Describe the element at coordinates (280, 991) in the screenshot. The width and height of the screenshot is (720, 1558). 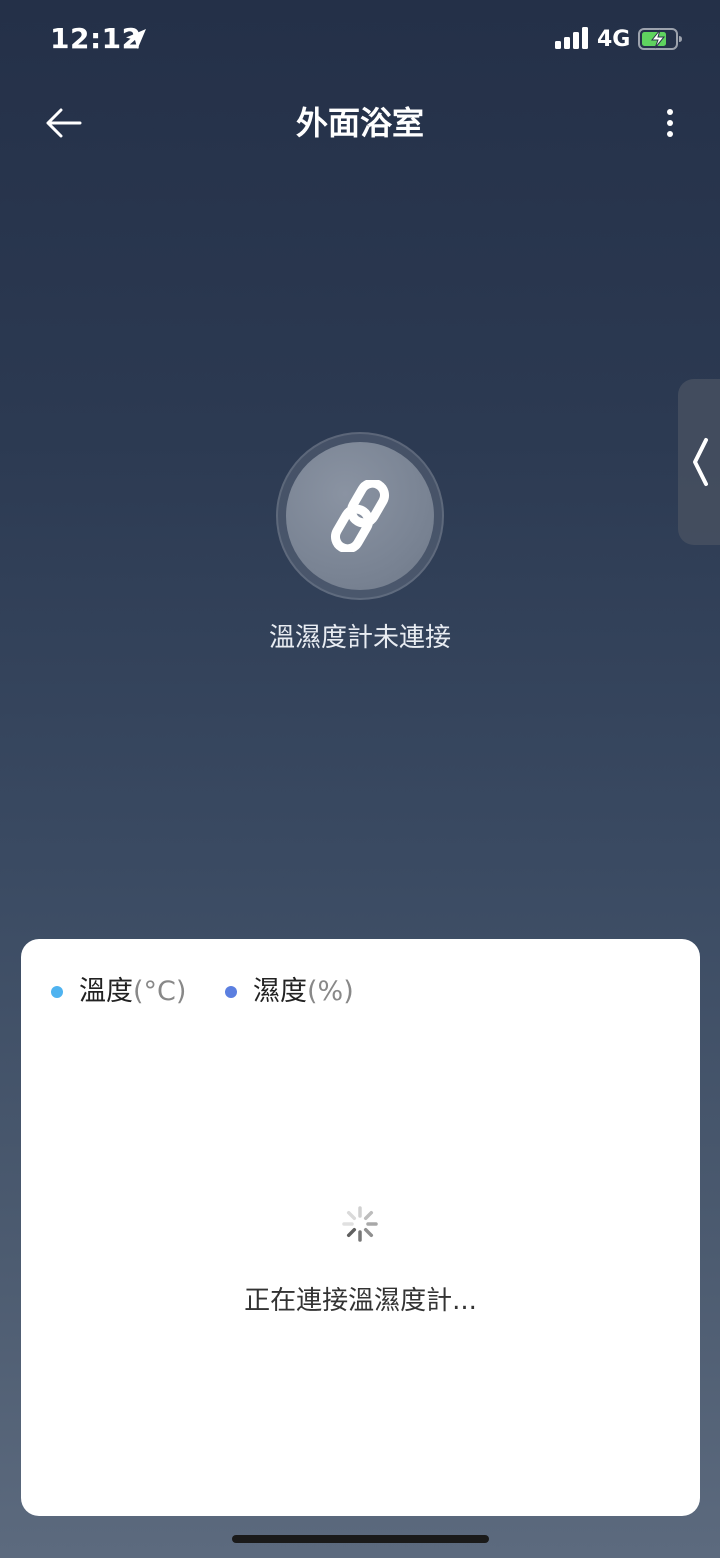
I see `legend-label: 濕度` at that location.